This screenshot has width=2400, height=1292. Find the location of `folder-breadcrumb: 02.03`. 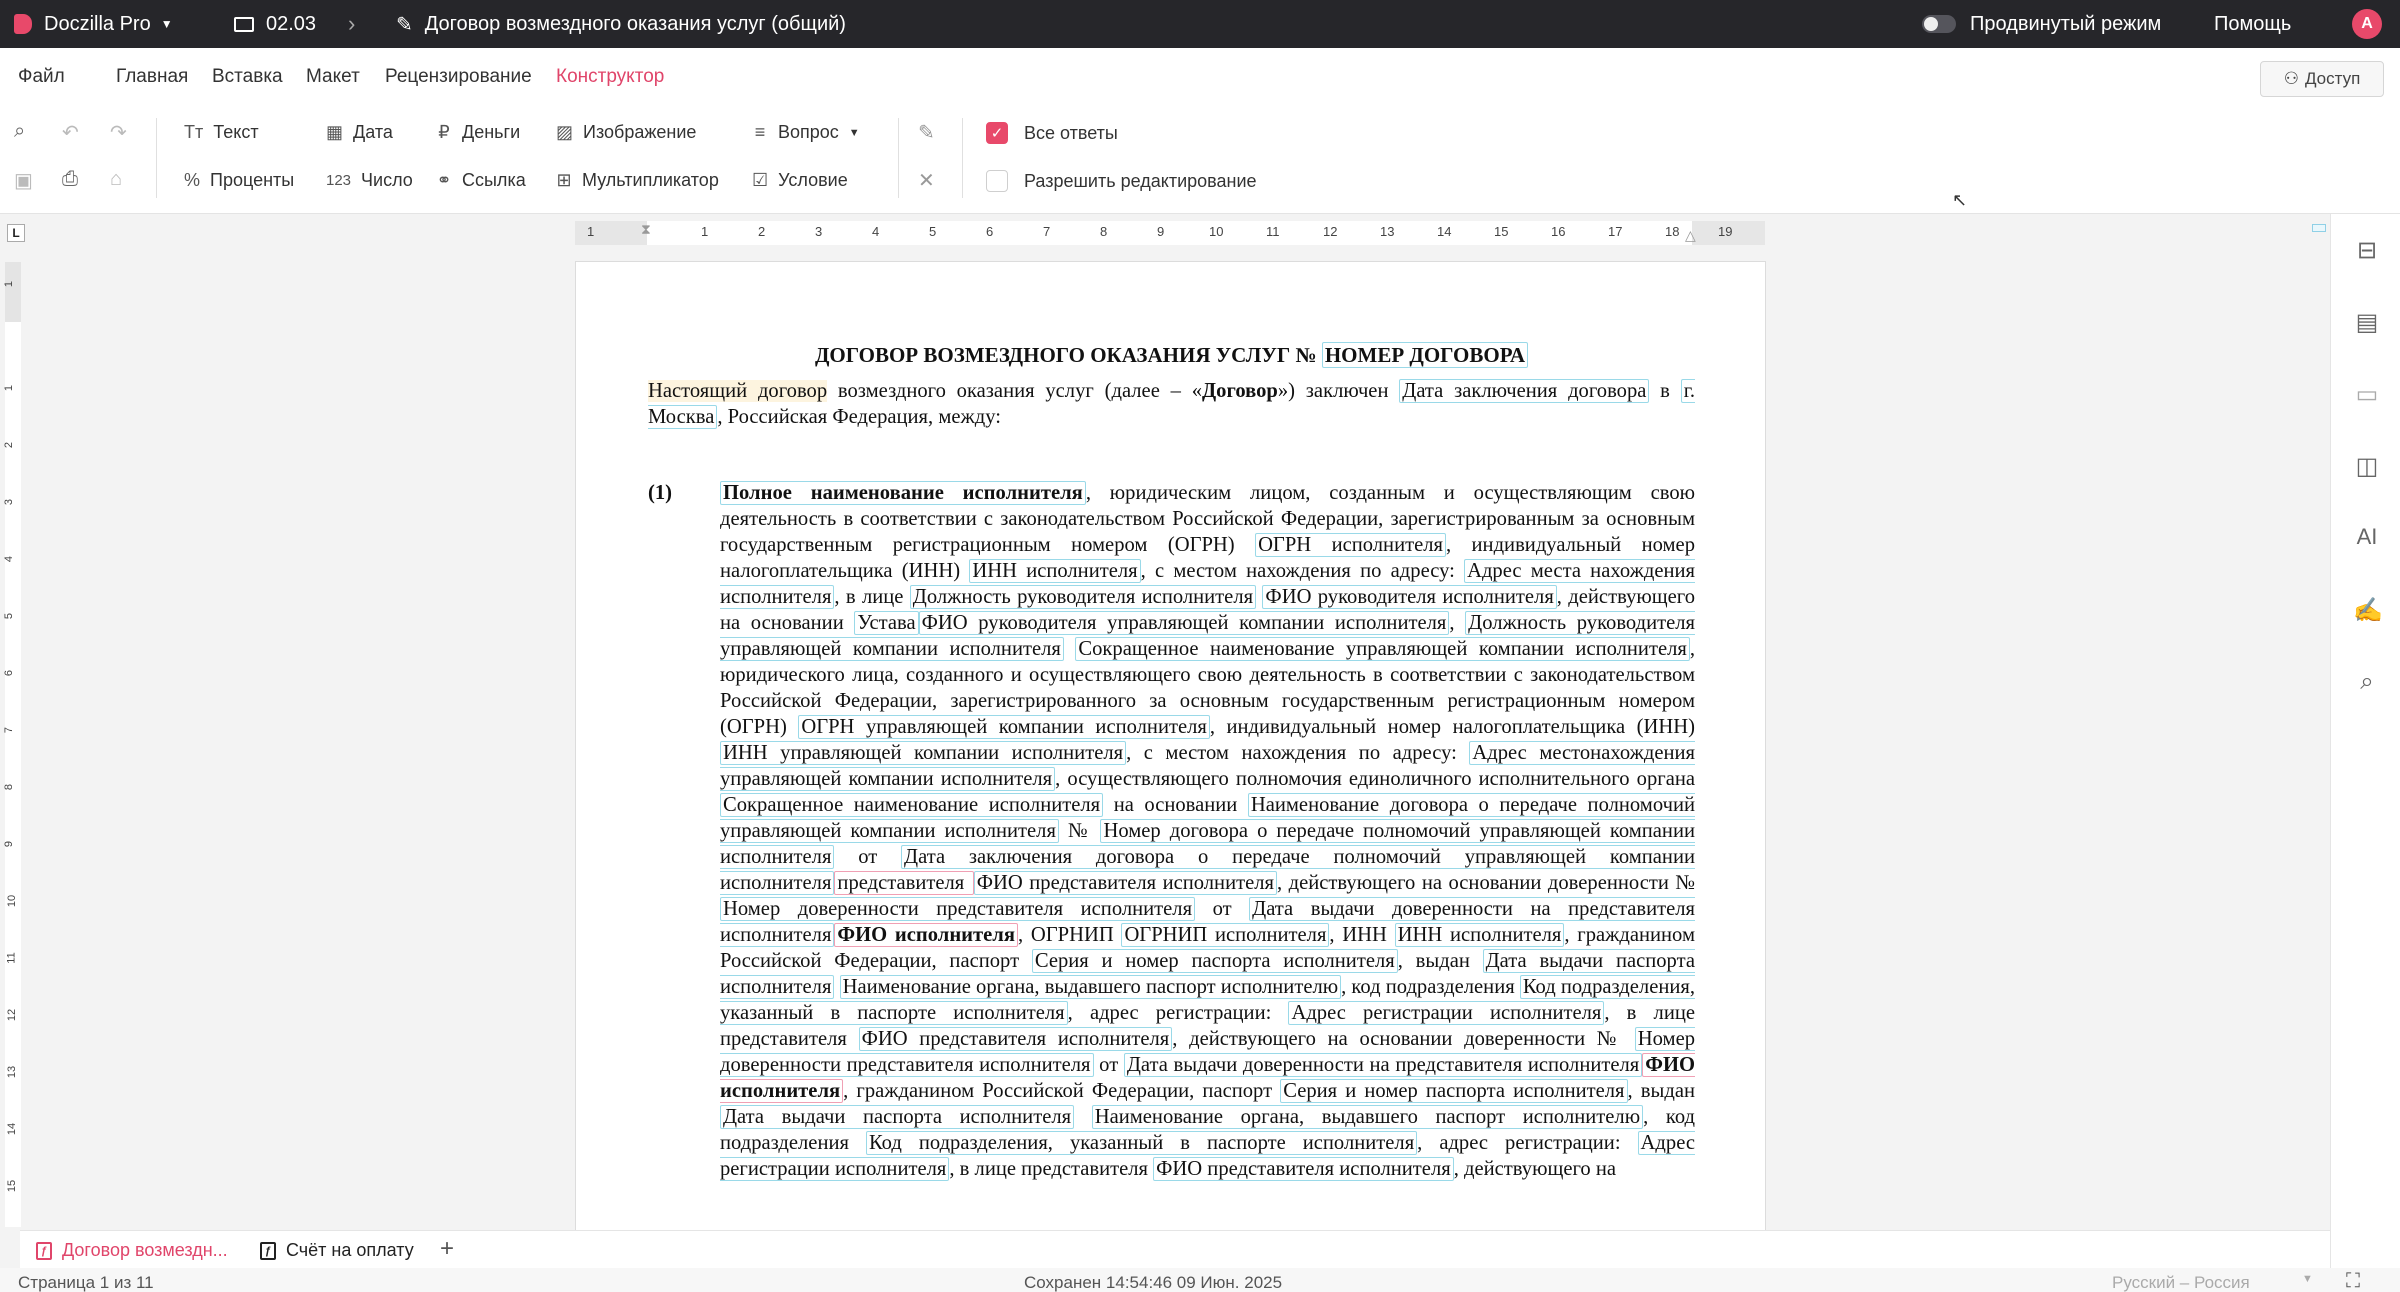

folder-breadcrumb: 02.03 is located at coordinates (275, 24).